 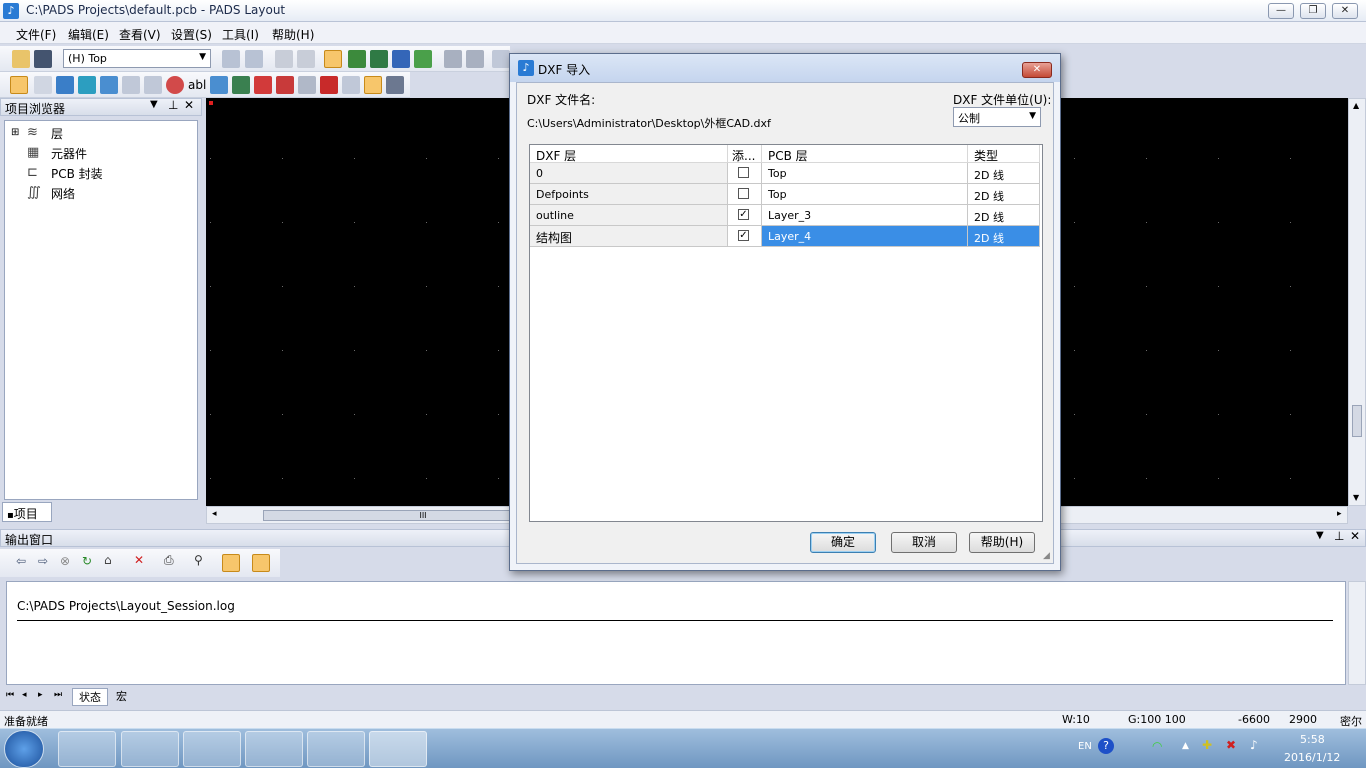 I want to click on layout-editor-taskbar-icon, so click(x=274, y=749).